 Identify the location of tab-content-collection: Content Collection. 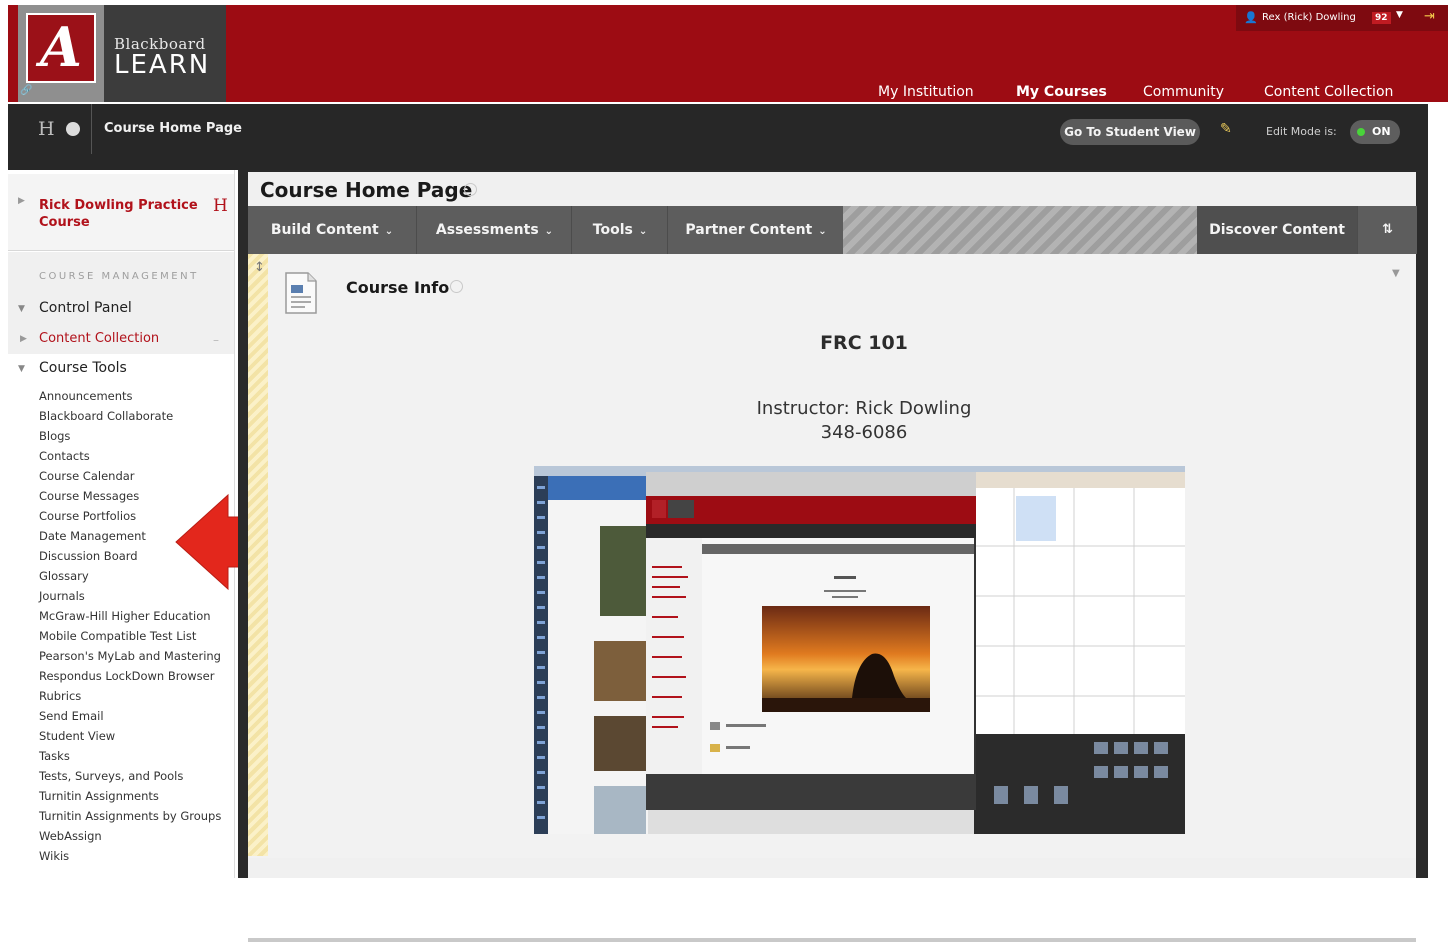
(1328, 92).